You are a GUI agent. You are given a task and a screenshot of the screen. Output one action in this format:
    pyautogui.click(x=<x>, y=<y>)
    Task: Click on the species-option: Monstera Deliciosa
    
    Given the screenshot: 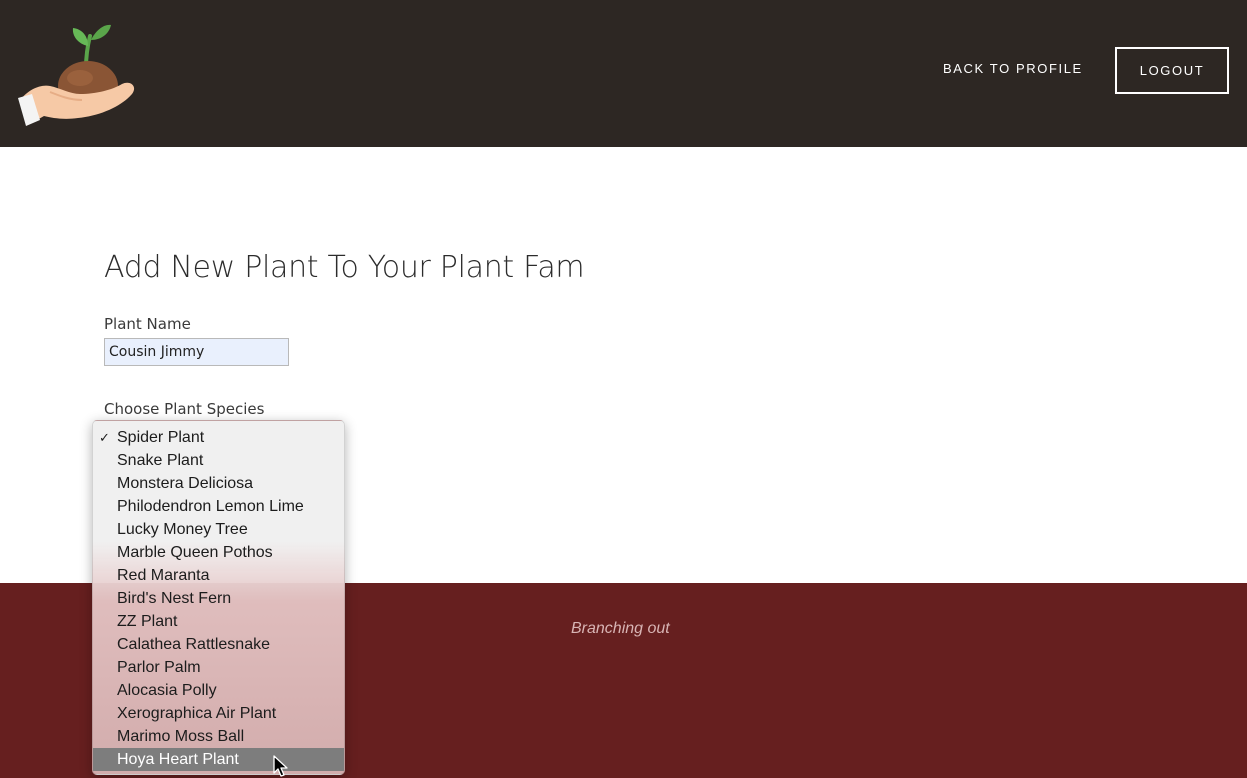 What is the action you would take?
    pyautogui.click(x=218, y=483)
    